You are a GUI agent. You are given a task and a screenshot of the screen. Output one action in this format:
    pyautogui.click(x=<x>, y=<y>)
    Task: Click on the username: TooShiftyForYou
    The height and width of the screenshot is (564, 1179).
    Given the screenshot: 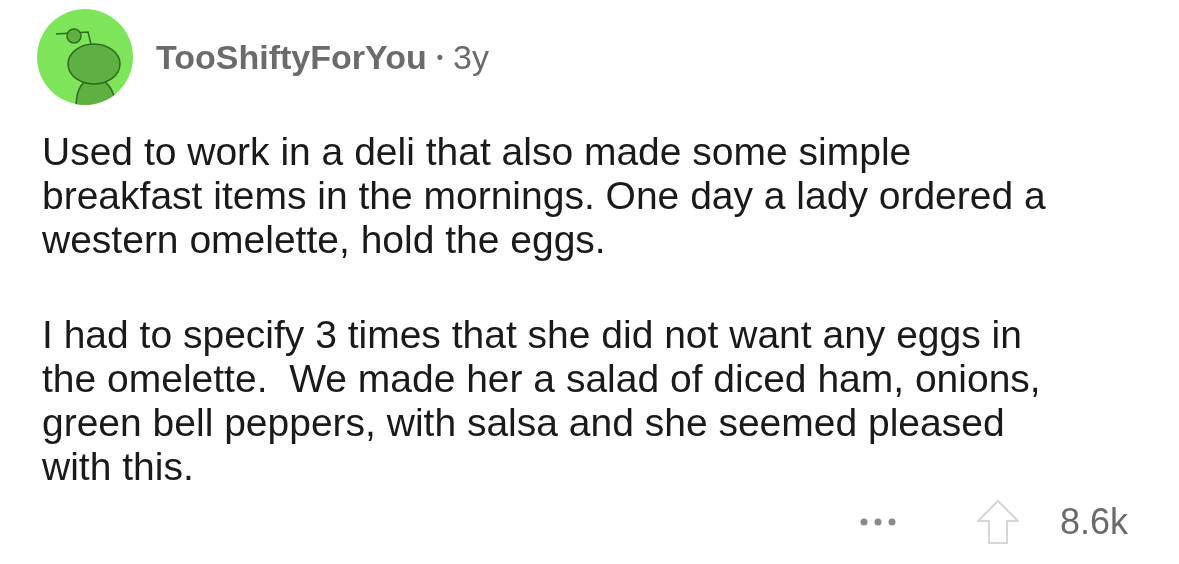 What is the action you would take?
    pyautogui.click(x=291, y=57)
    